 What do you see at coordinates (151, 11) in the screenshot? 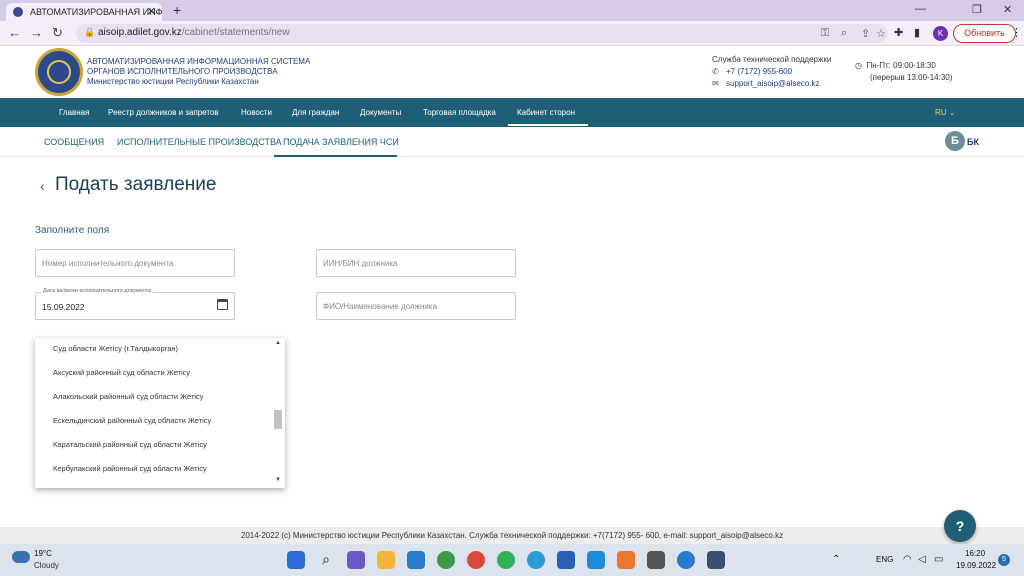
I see `tab-close-icon: ✕` at bounding box center [151, 11].